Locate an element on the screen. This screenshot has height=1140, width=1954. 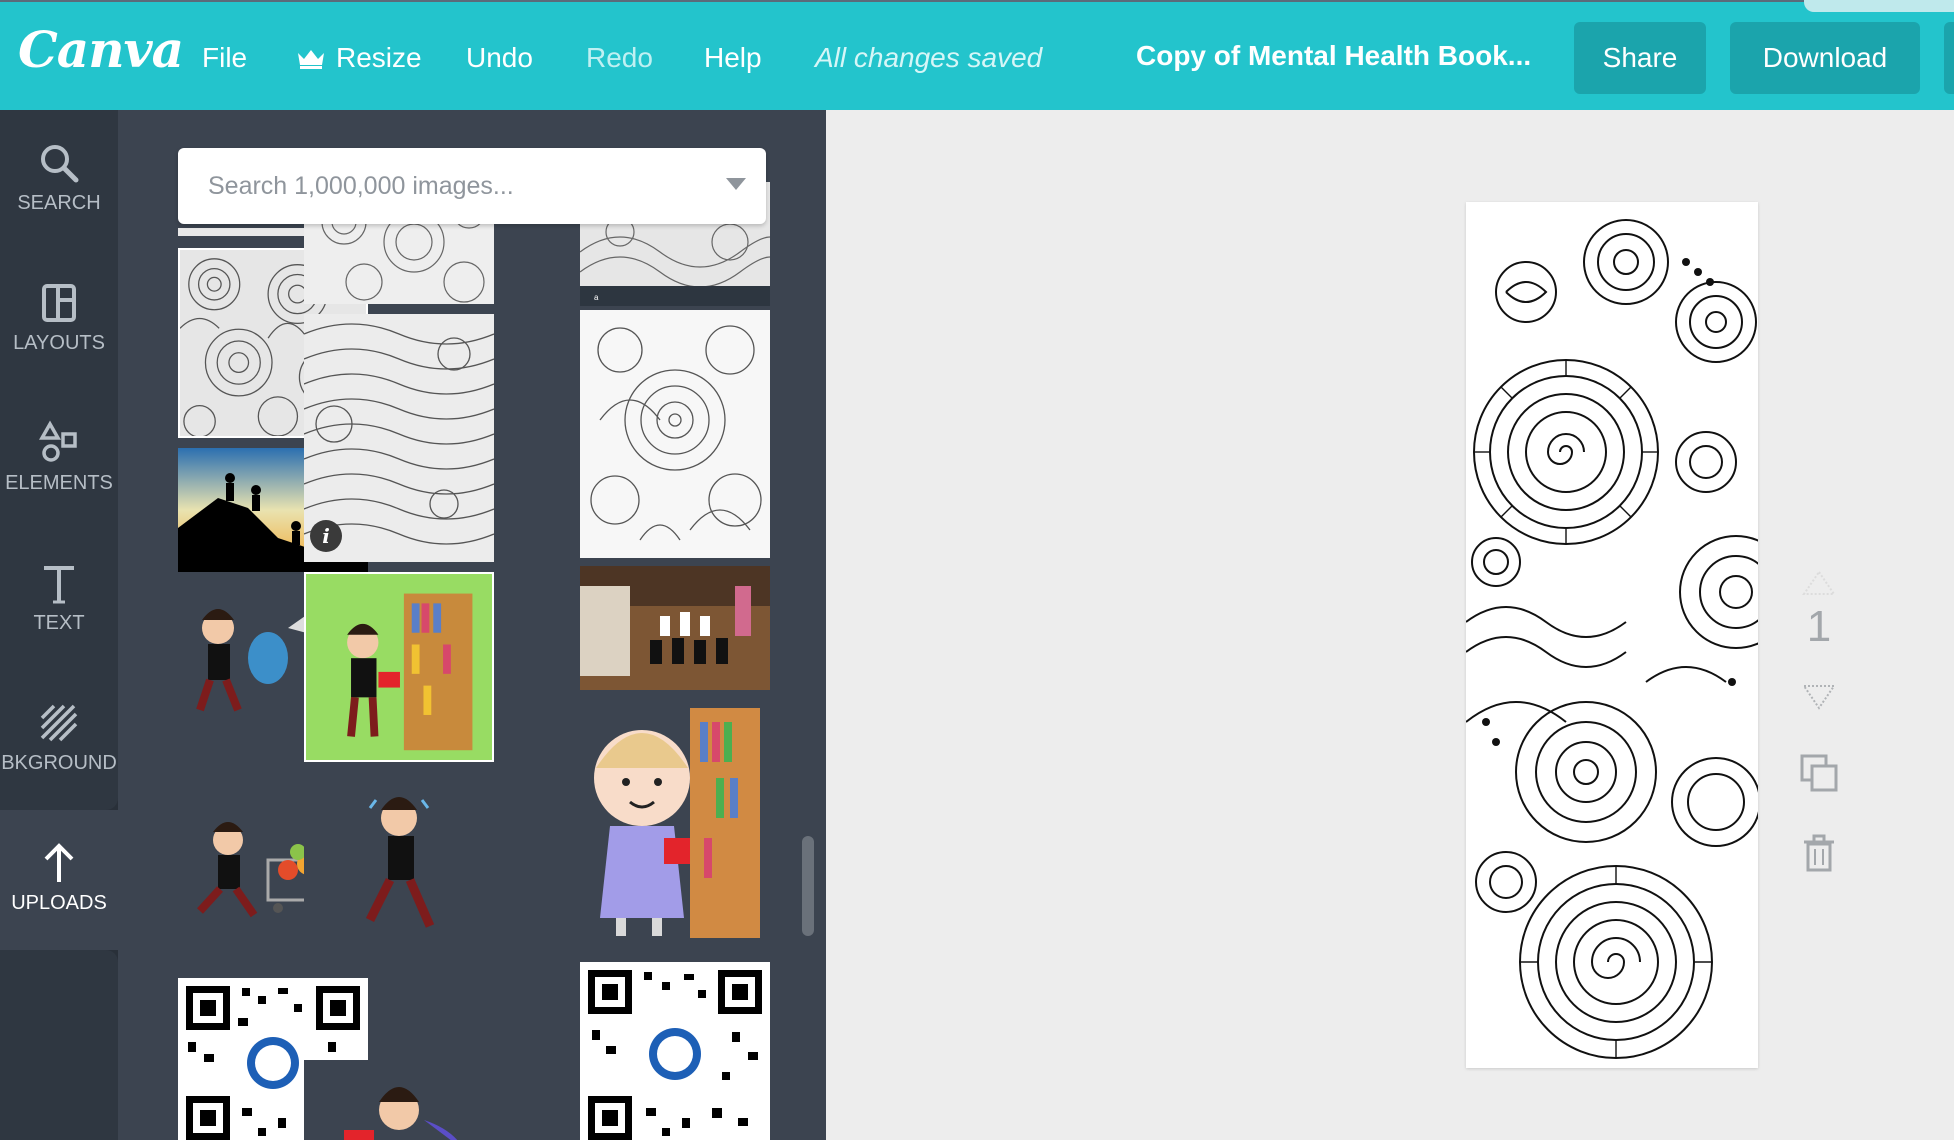
qr-code is located at coordinates (675, 1051).